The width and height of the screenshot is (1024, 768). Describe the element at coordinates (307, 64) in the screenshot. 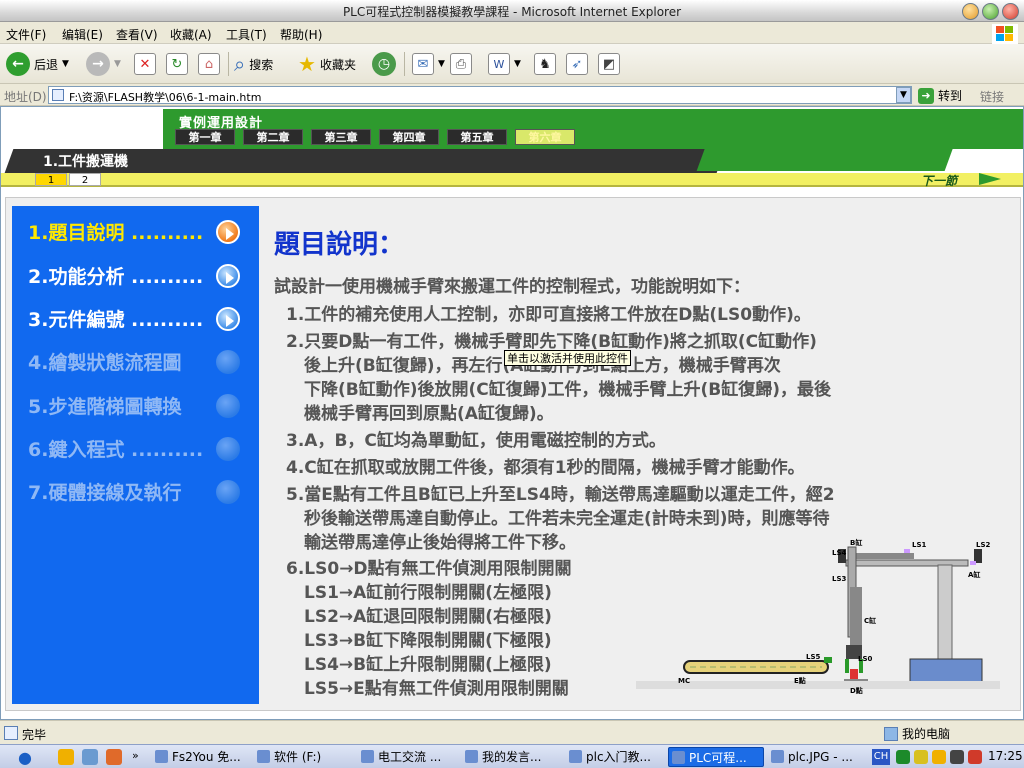

I see `star-icon: ★` at that location.